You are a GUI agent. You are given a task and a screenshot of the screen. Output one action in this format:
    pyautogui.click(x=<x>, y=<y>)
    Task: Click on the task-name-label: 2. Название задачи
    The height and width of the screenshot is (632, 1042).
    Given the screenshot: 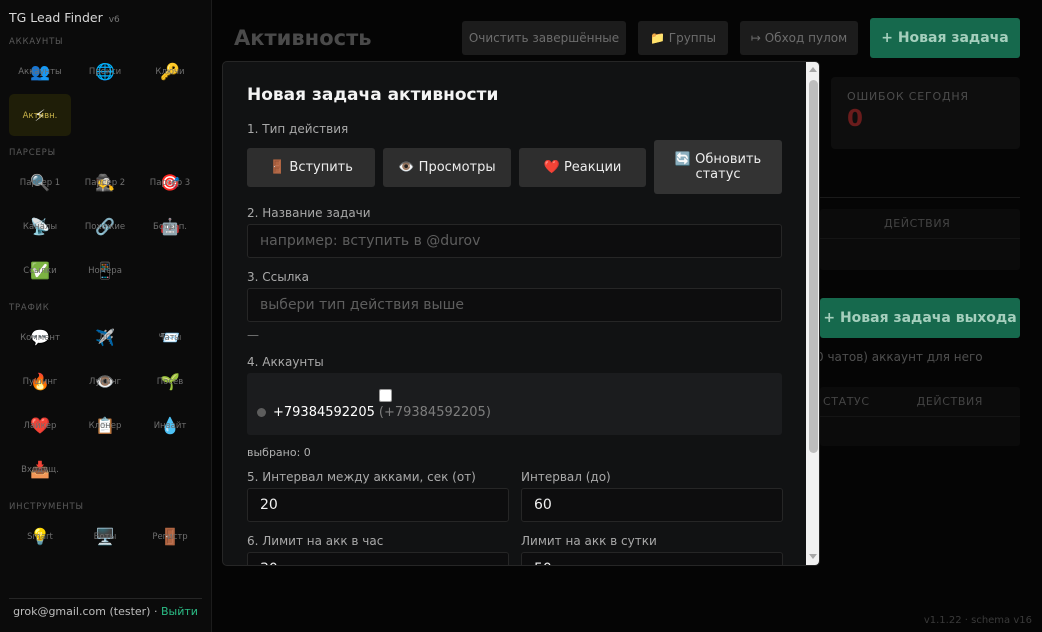 What is the action you would take?
    pyautogui.click(x=309, y=213)
    